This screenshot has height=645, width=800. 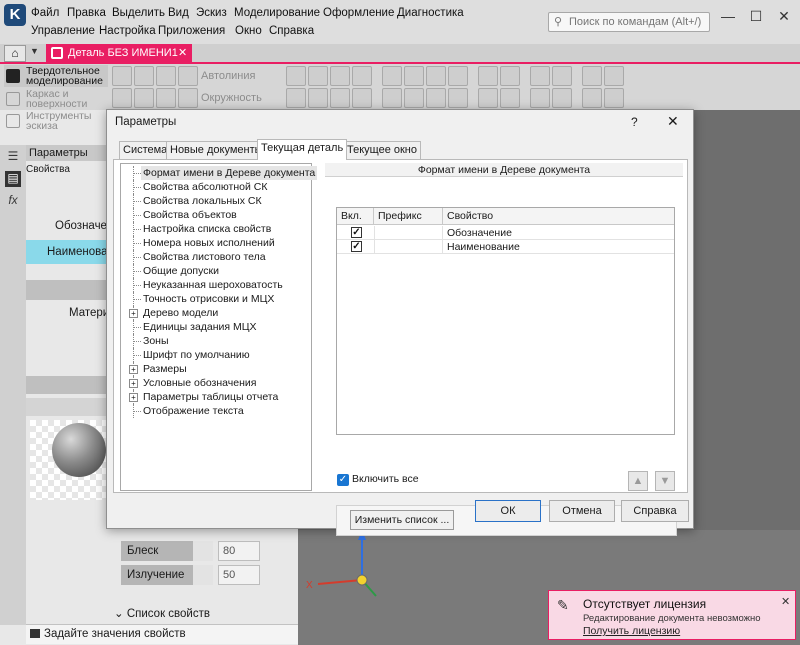 I want to click on menu-help: Справка, so click(x=291, y=31).